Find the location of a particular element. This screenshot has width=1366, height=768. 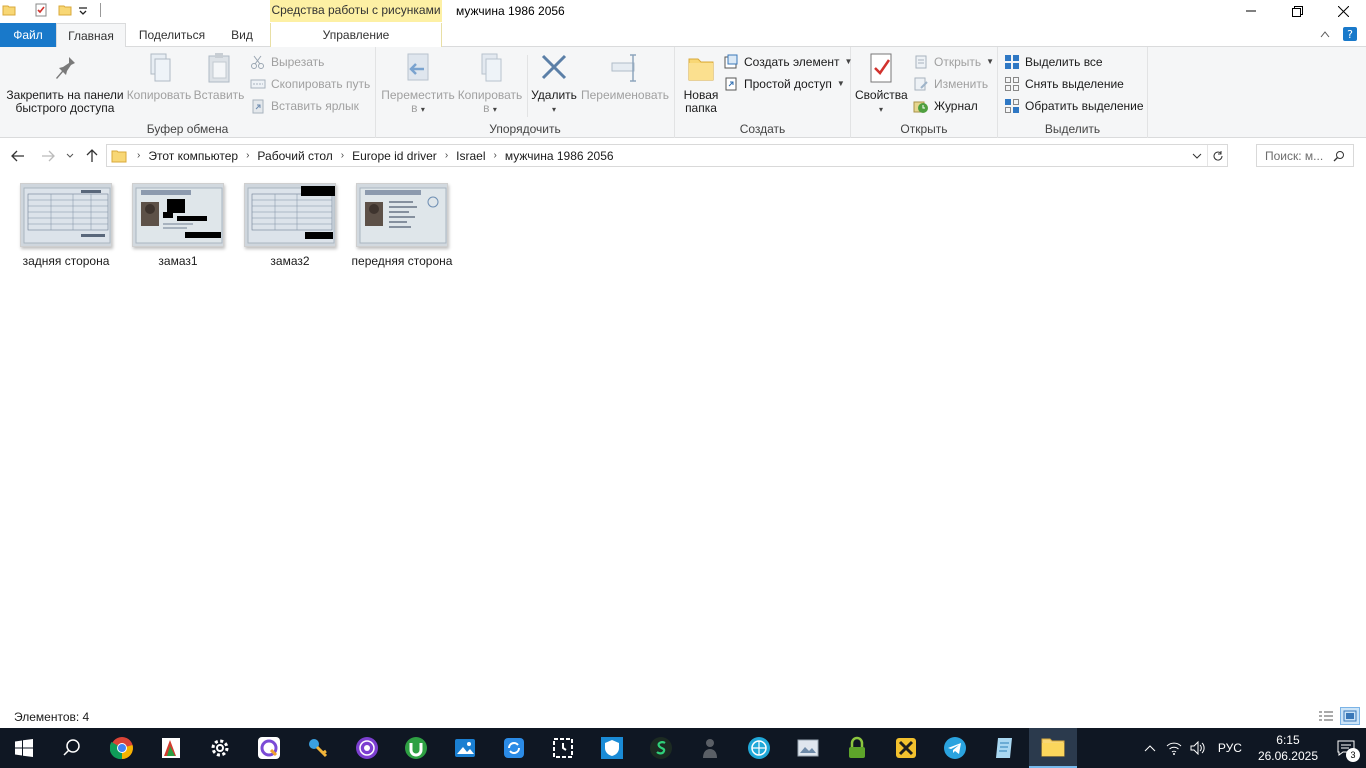

action-center-button: 3 is located at coordinates (1346, 748).